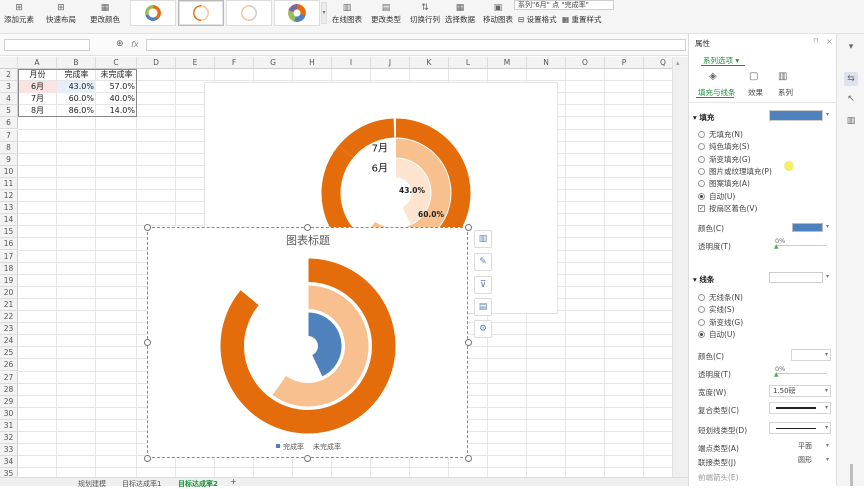 The height and width of the screenshot is (489, 864). I want to click on column-header: N, so click(546, 63).